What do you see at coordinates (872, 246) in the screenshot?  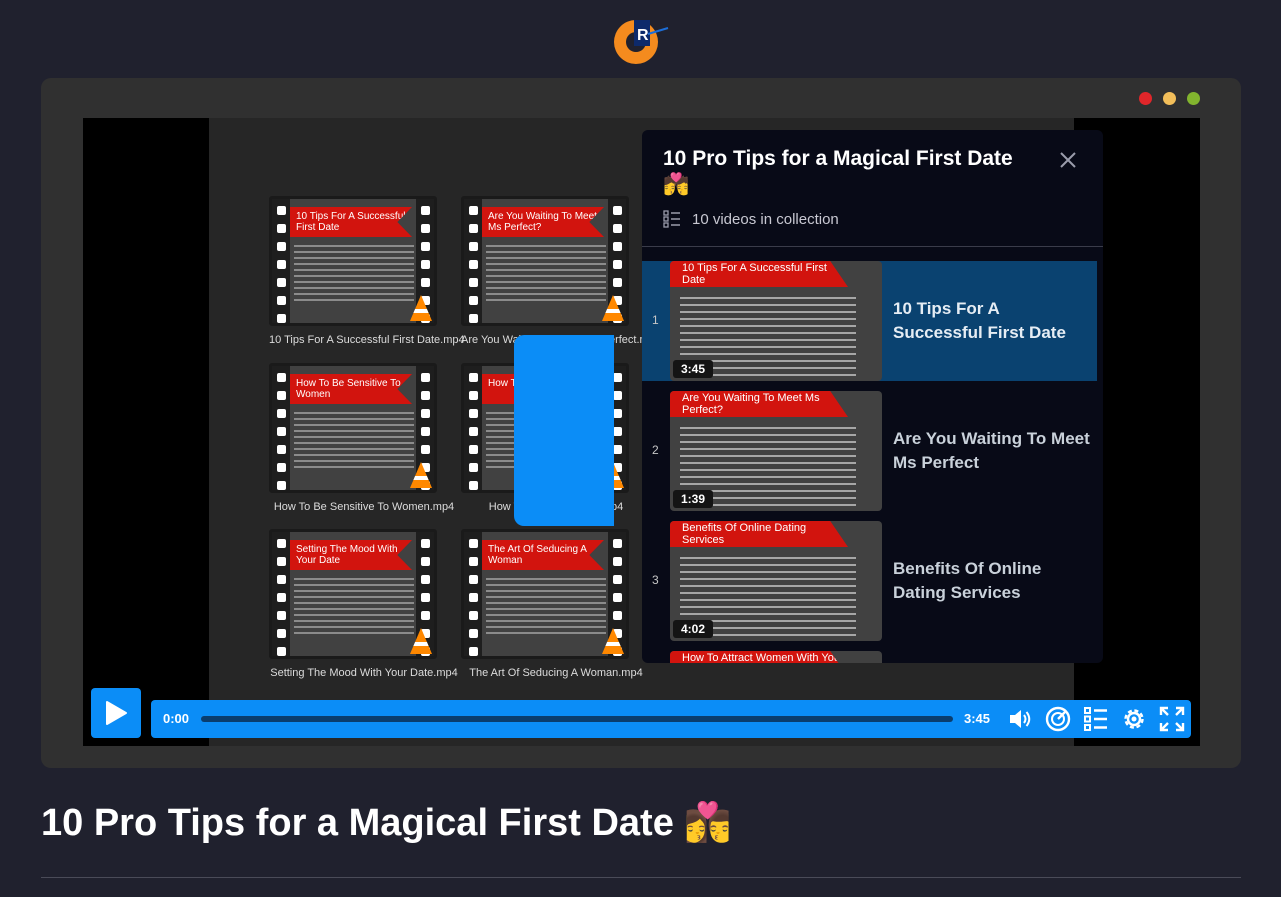 I see `playlist-divider` at bounding box center [872, 246].